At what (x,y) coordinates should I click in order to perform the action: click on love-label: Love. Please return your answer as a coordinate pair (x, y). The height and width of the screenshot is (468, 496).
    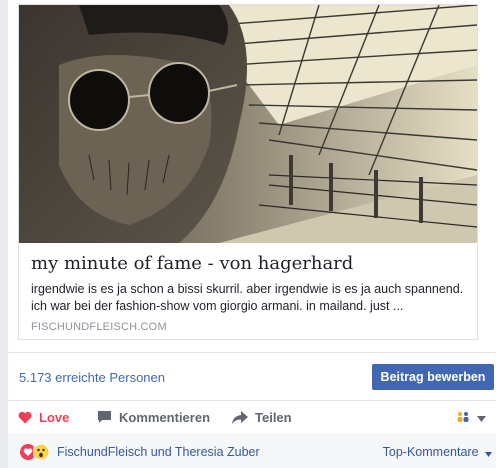
    Looking at the image, I should click on (54, 417).